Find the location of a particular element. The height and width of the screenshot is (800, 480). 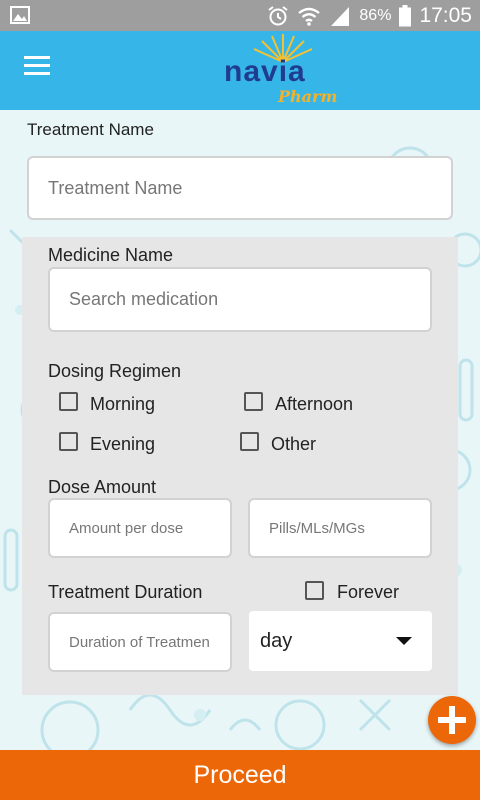

status-icons: 86% 17:05 is located at coordinates (369, 15).